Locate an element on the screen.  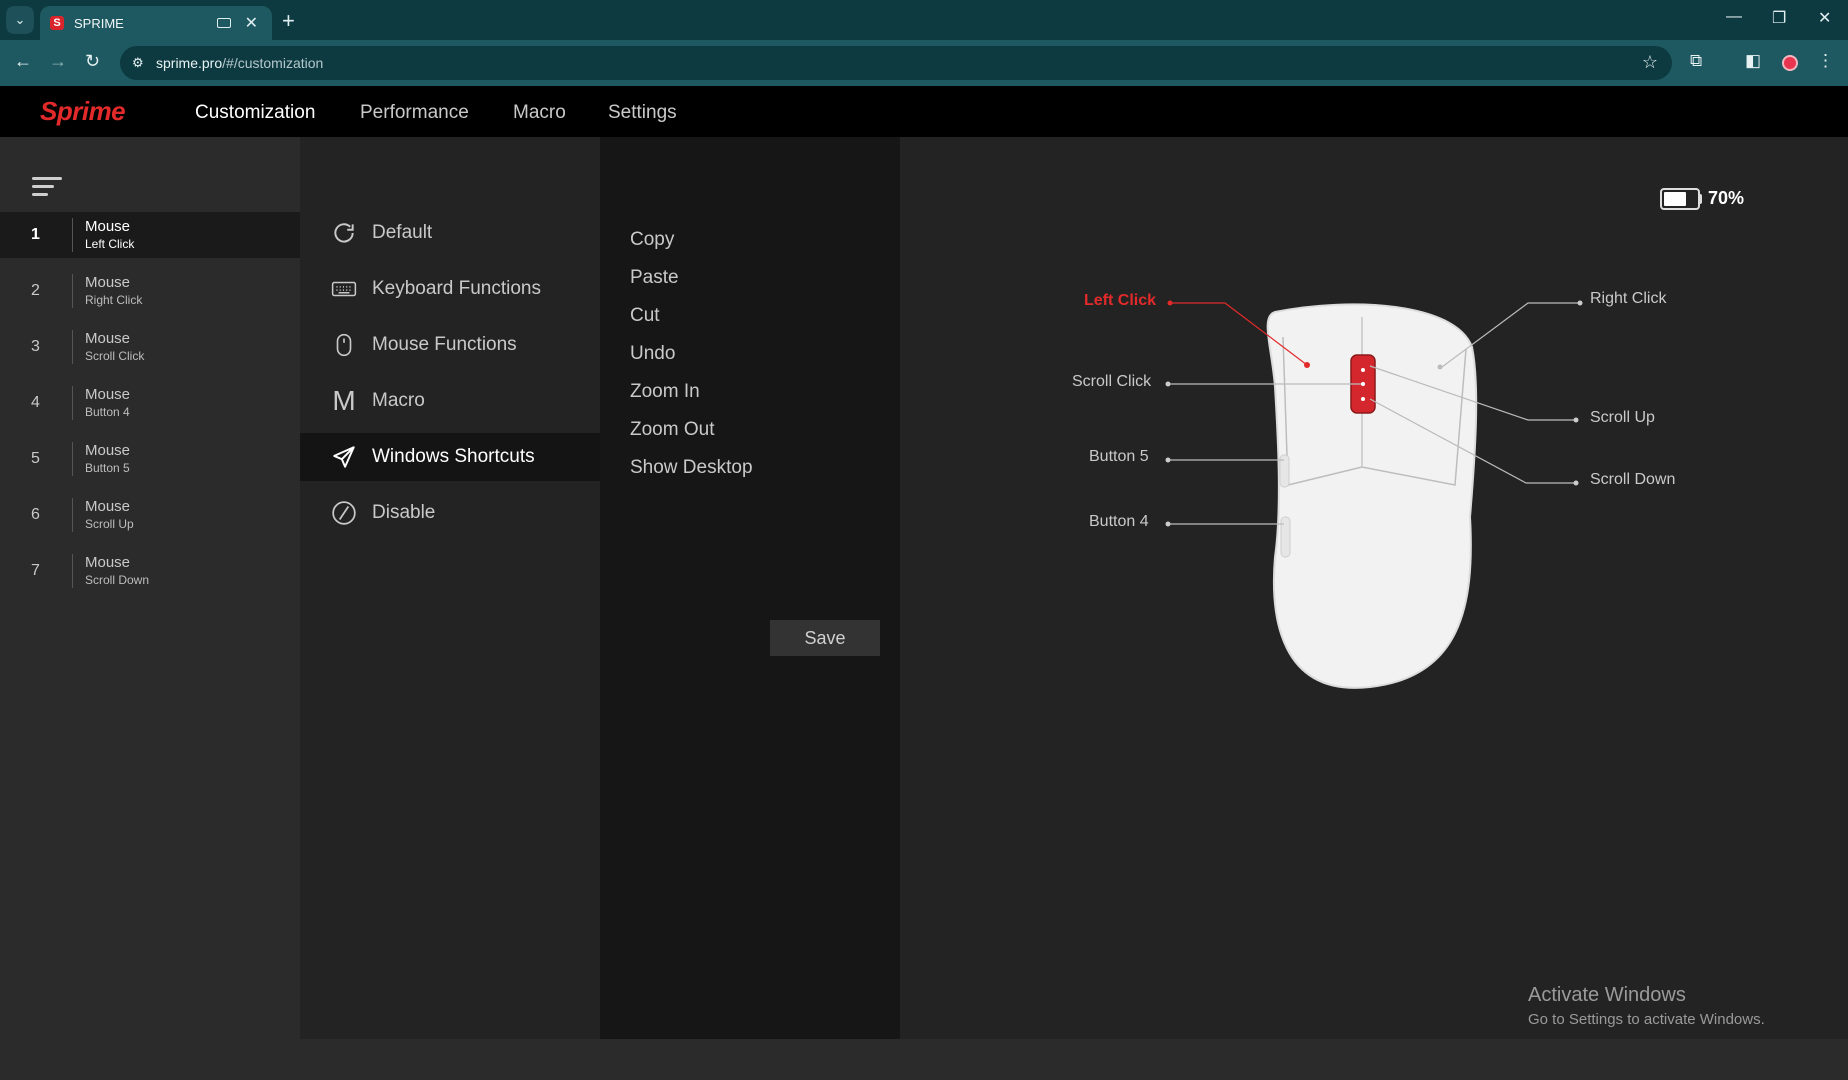
reload-icon: ↻ is located at coordinates (92, 61).